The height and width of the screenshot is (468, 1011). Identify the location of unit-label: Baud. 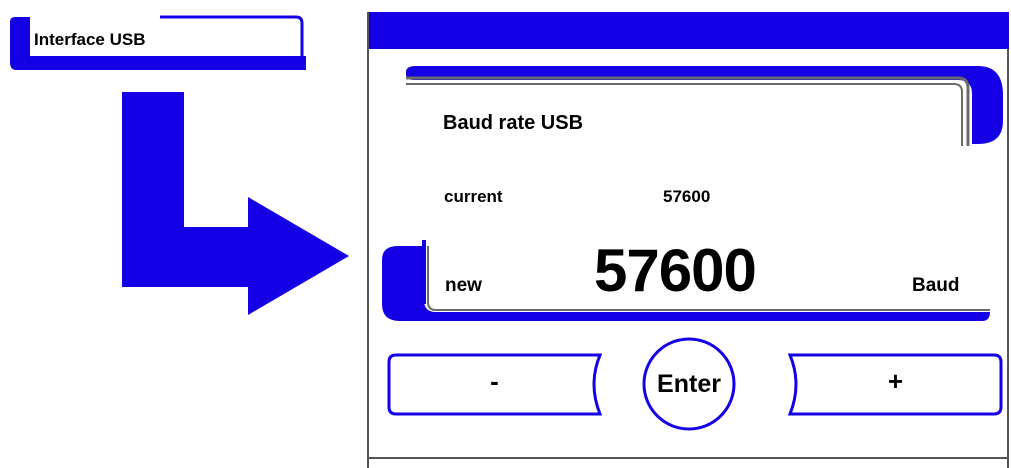
(936, 285).